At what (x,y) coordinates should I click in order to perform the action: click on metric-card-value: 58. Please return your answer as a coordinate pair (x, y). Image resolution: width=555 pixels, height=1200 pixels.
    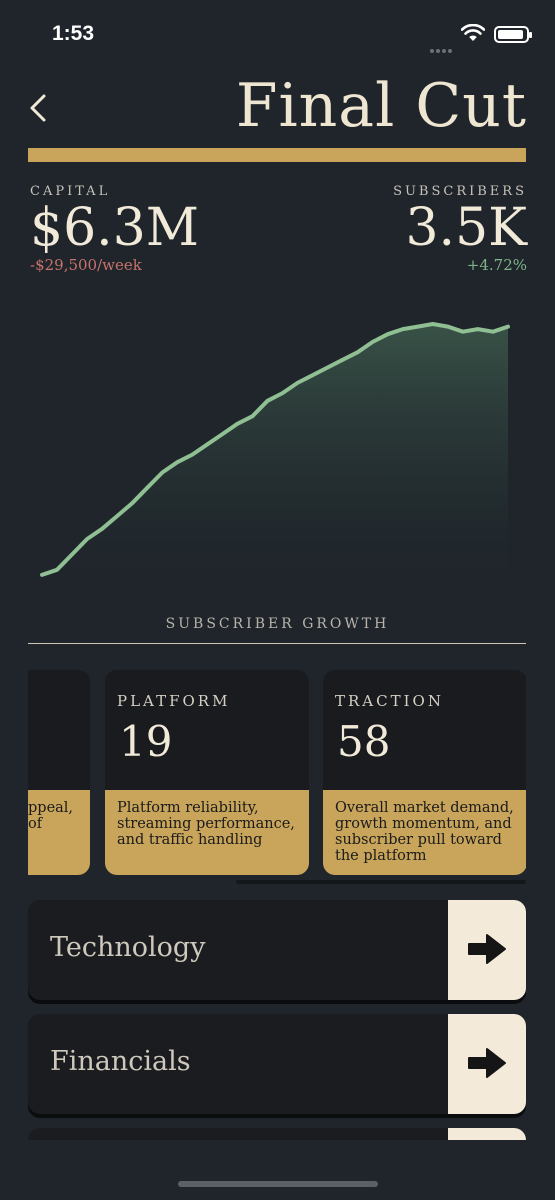
    Looking at the image, I should click on (364, 741).